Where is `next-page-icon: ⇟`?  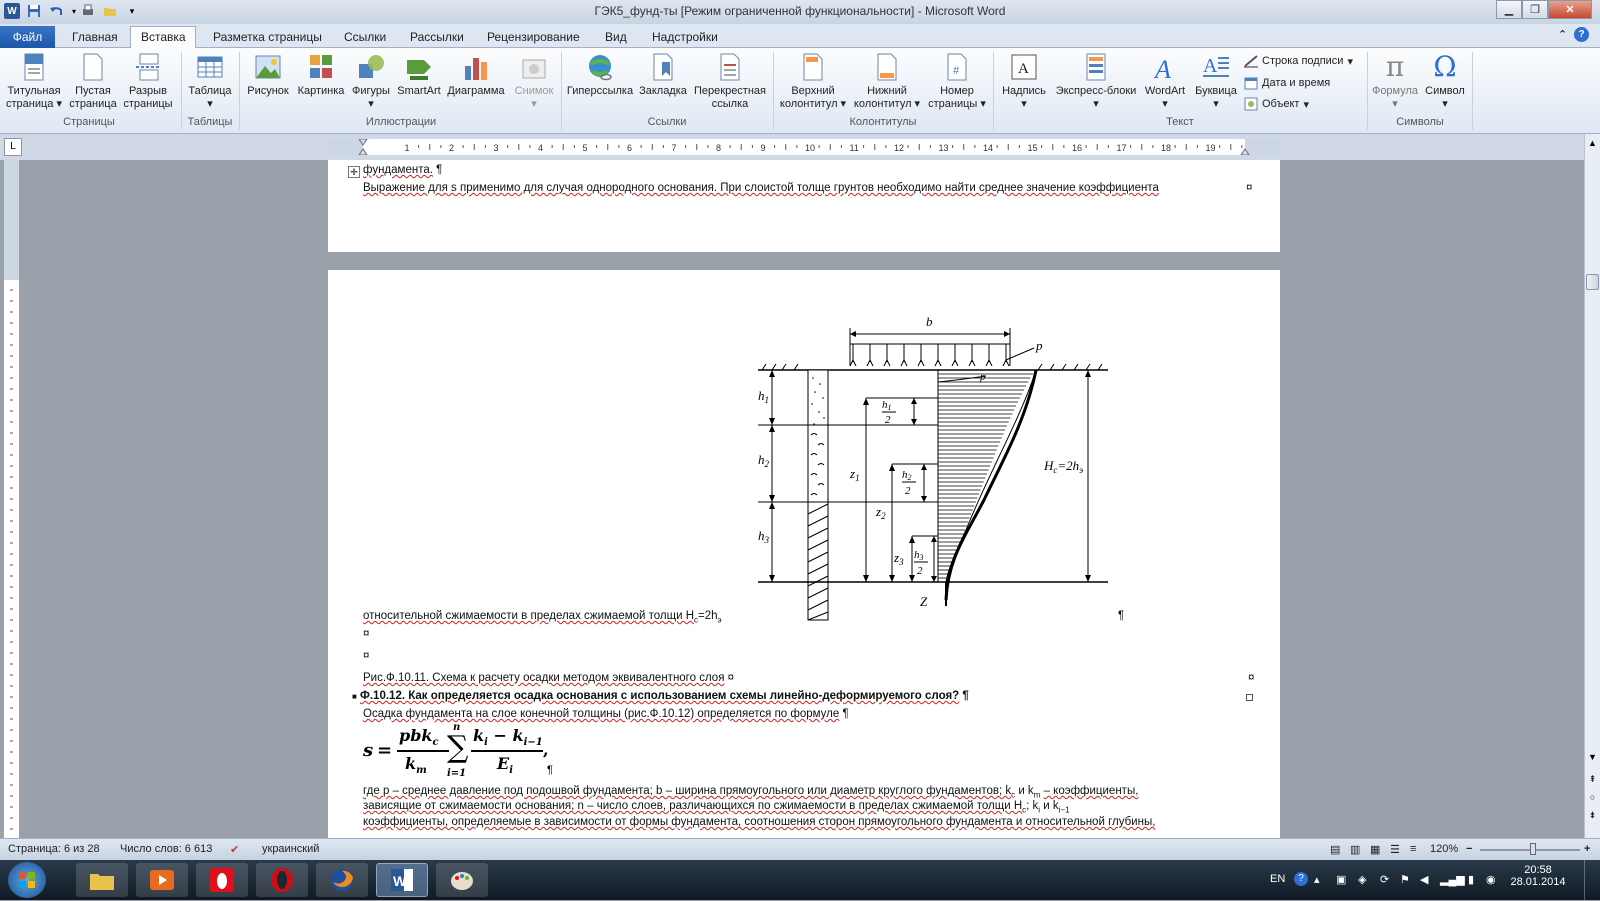
next-page-icon: ⇟ is located at coordinates (1592, 817).